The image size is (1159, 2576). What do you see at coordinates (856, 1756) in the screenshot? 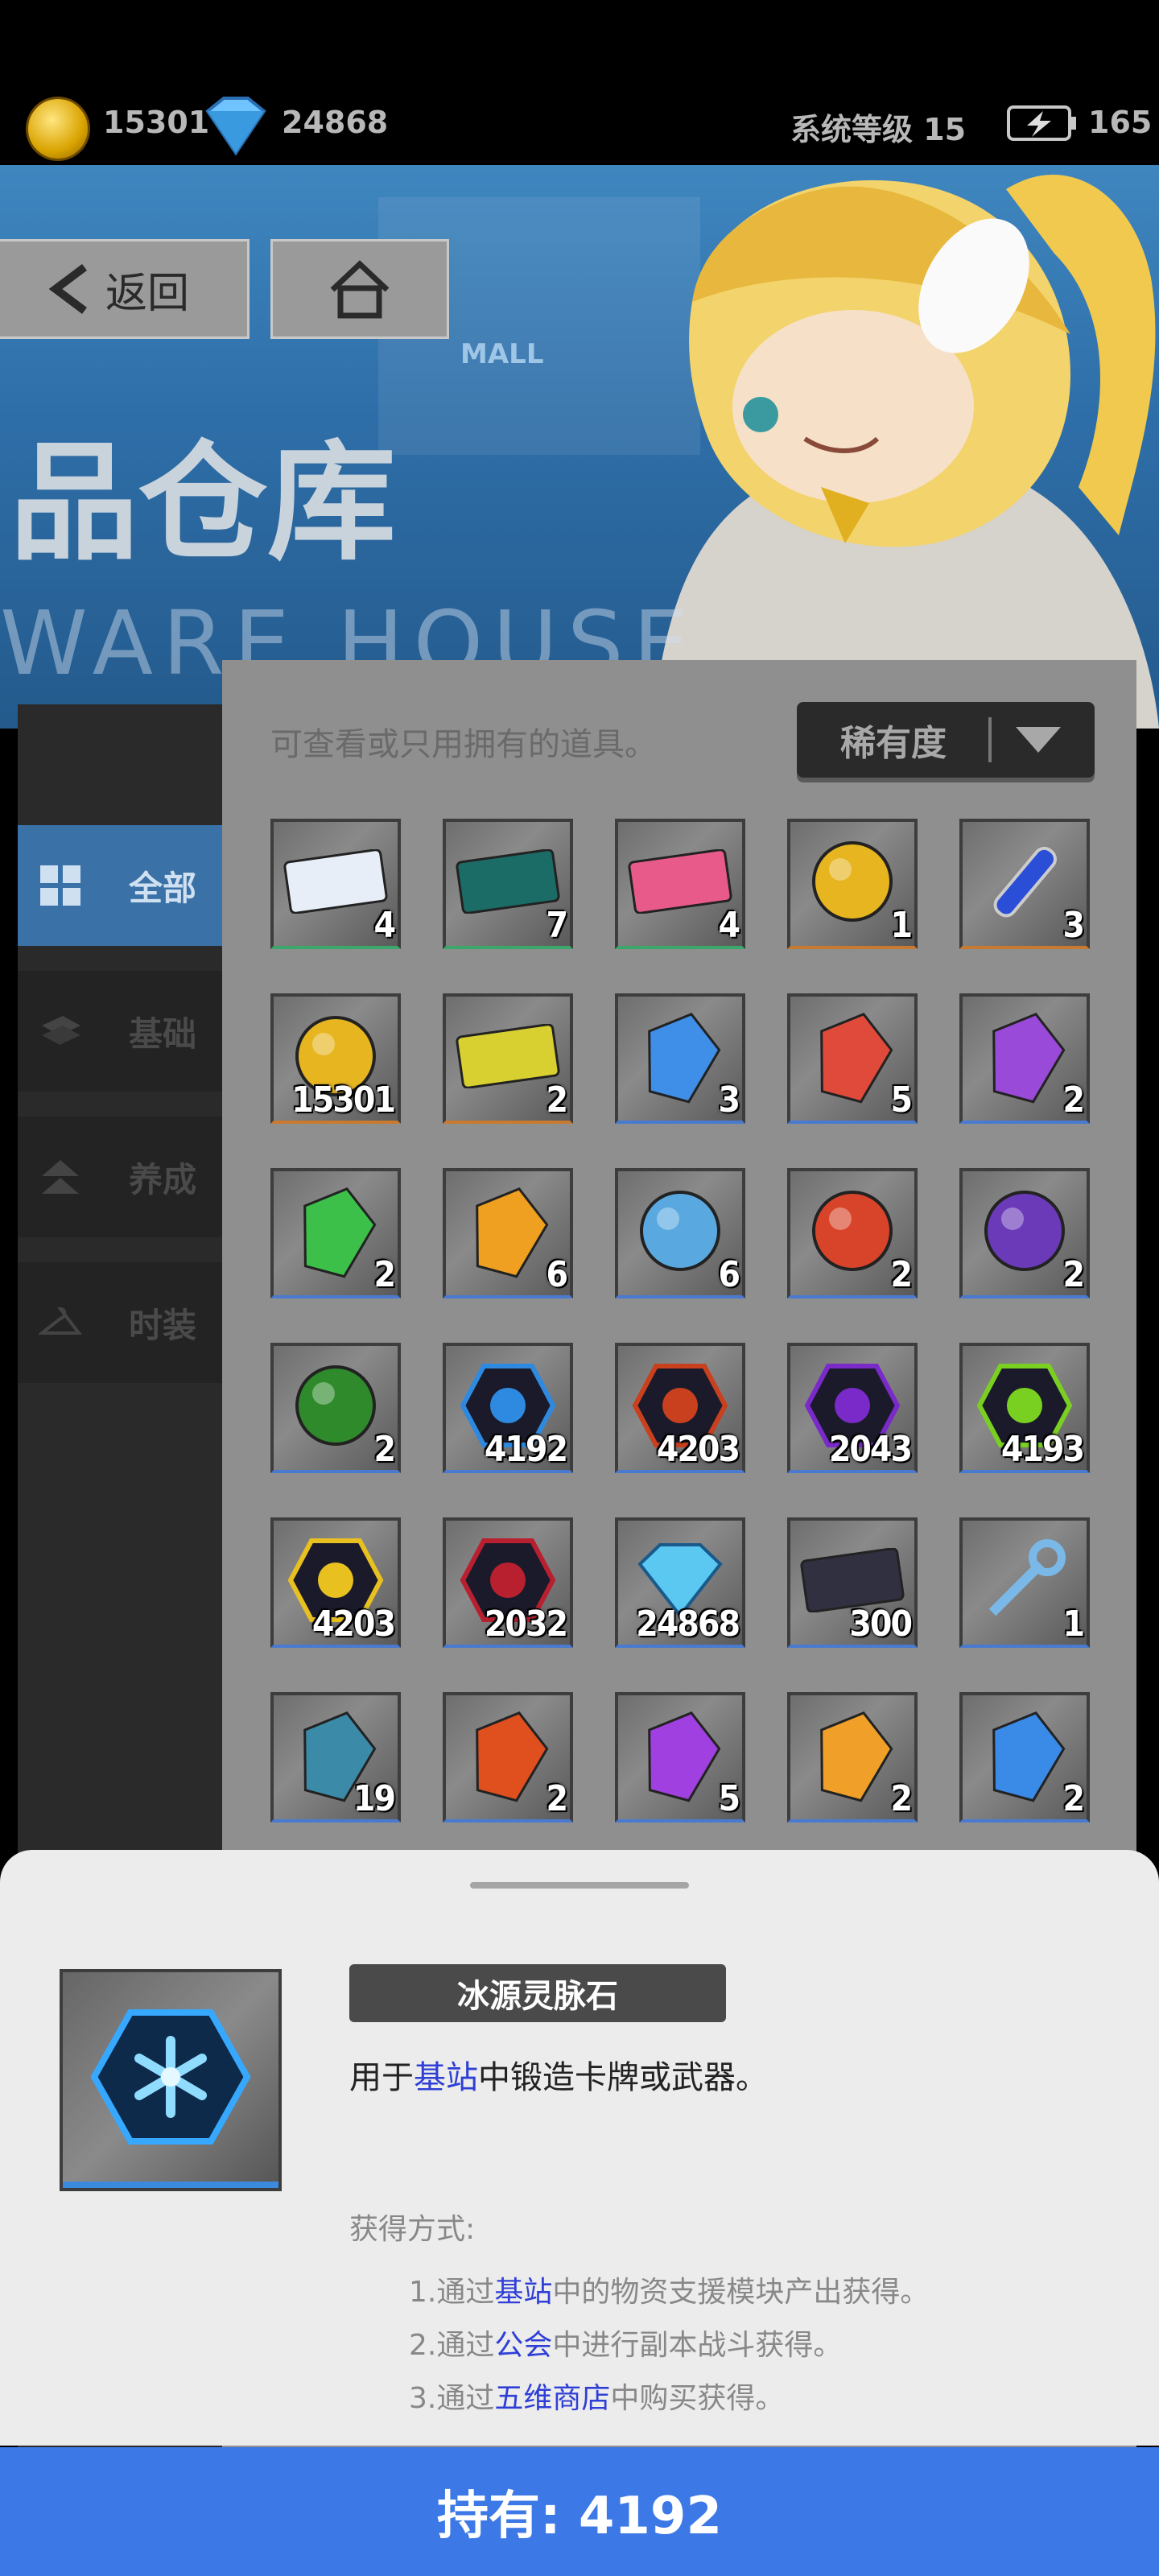
I see `orange-gem-icon` at bounding box center [856, 1756].